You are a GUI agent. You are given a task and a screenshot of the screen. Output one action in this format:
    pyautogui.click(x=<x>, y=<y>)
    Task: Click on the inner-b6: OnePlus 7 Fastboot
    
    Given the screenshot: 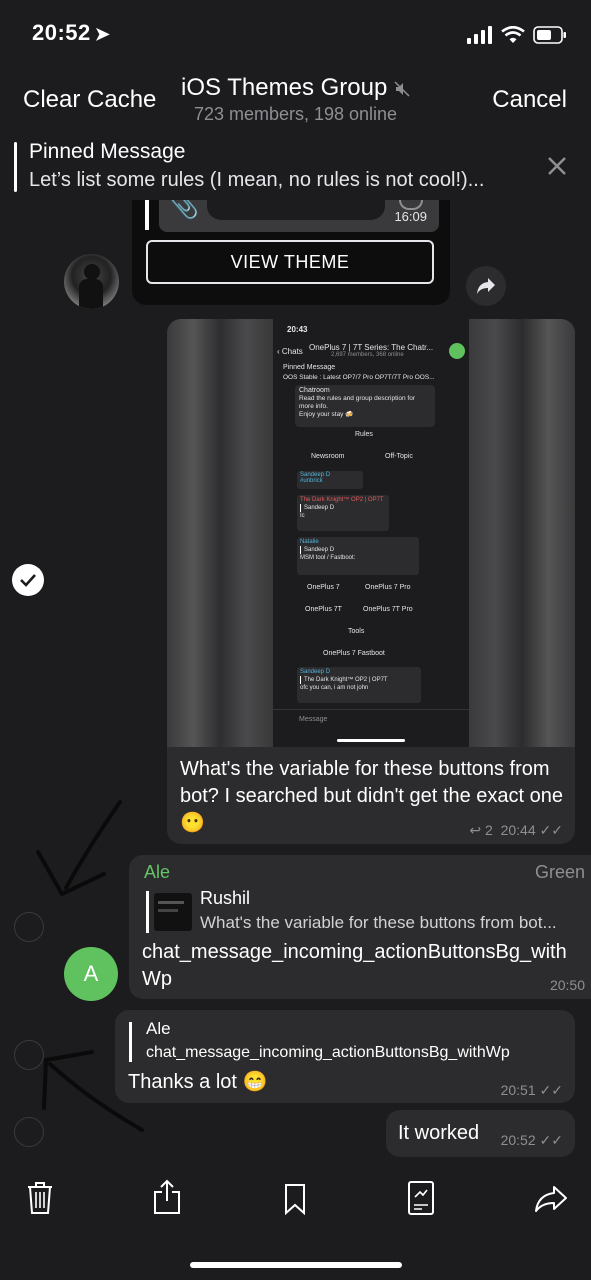 What is the action you would take?
    pyautogui.click(x=354, y=653)
    